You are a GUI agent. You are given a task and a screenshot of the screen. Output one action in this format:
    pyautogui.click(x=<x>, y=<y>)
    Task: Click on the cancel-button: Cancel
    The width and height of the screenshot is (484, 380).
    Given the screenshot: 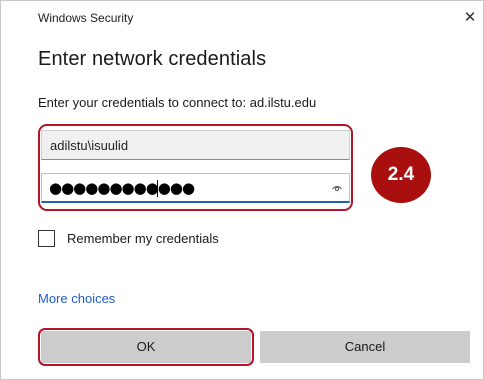 What is the action you would take?
    pyautogui.click(x=365, y=347)
    